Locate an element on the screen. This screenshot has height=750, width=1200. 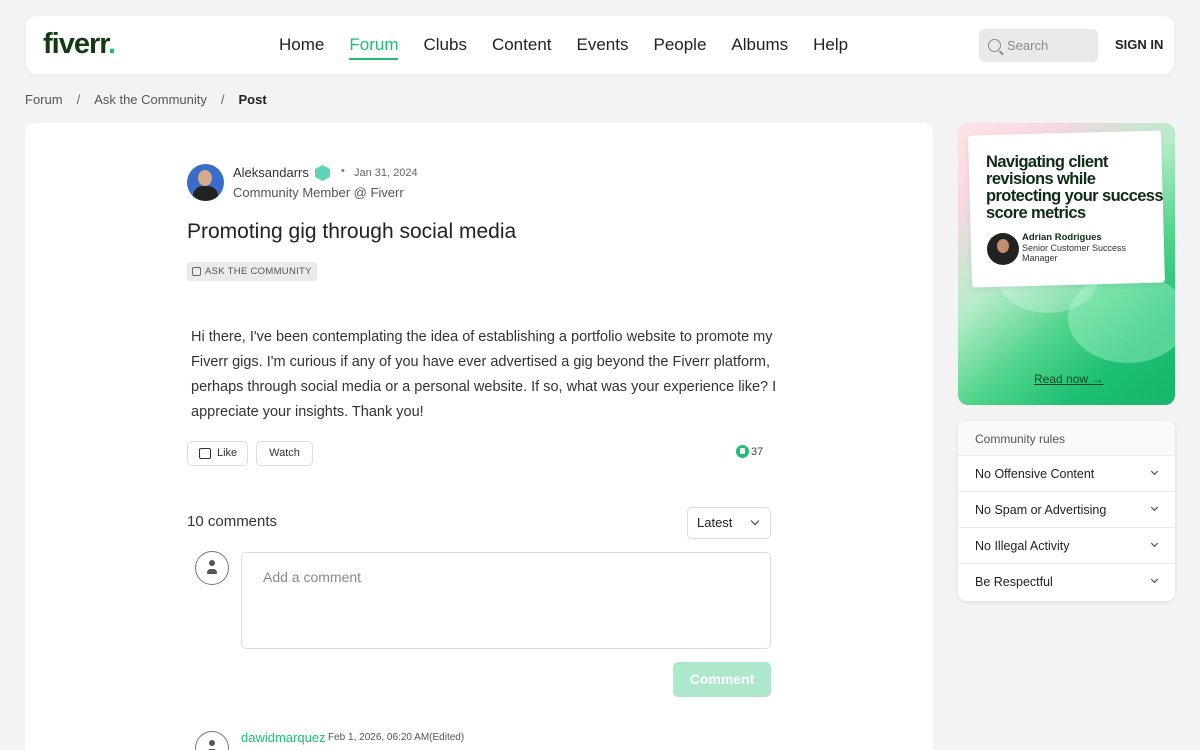
avatar-face is located at coordinates (205, 178).